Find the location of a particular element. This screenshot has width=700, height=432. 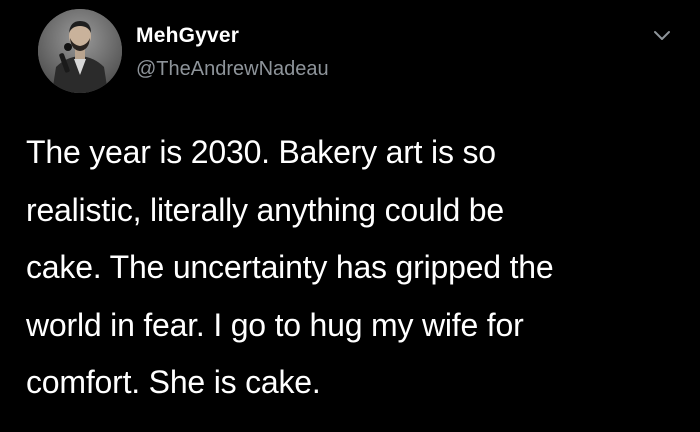

avatar is located at coordinates (80, 51).